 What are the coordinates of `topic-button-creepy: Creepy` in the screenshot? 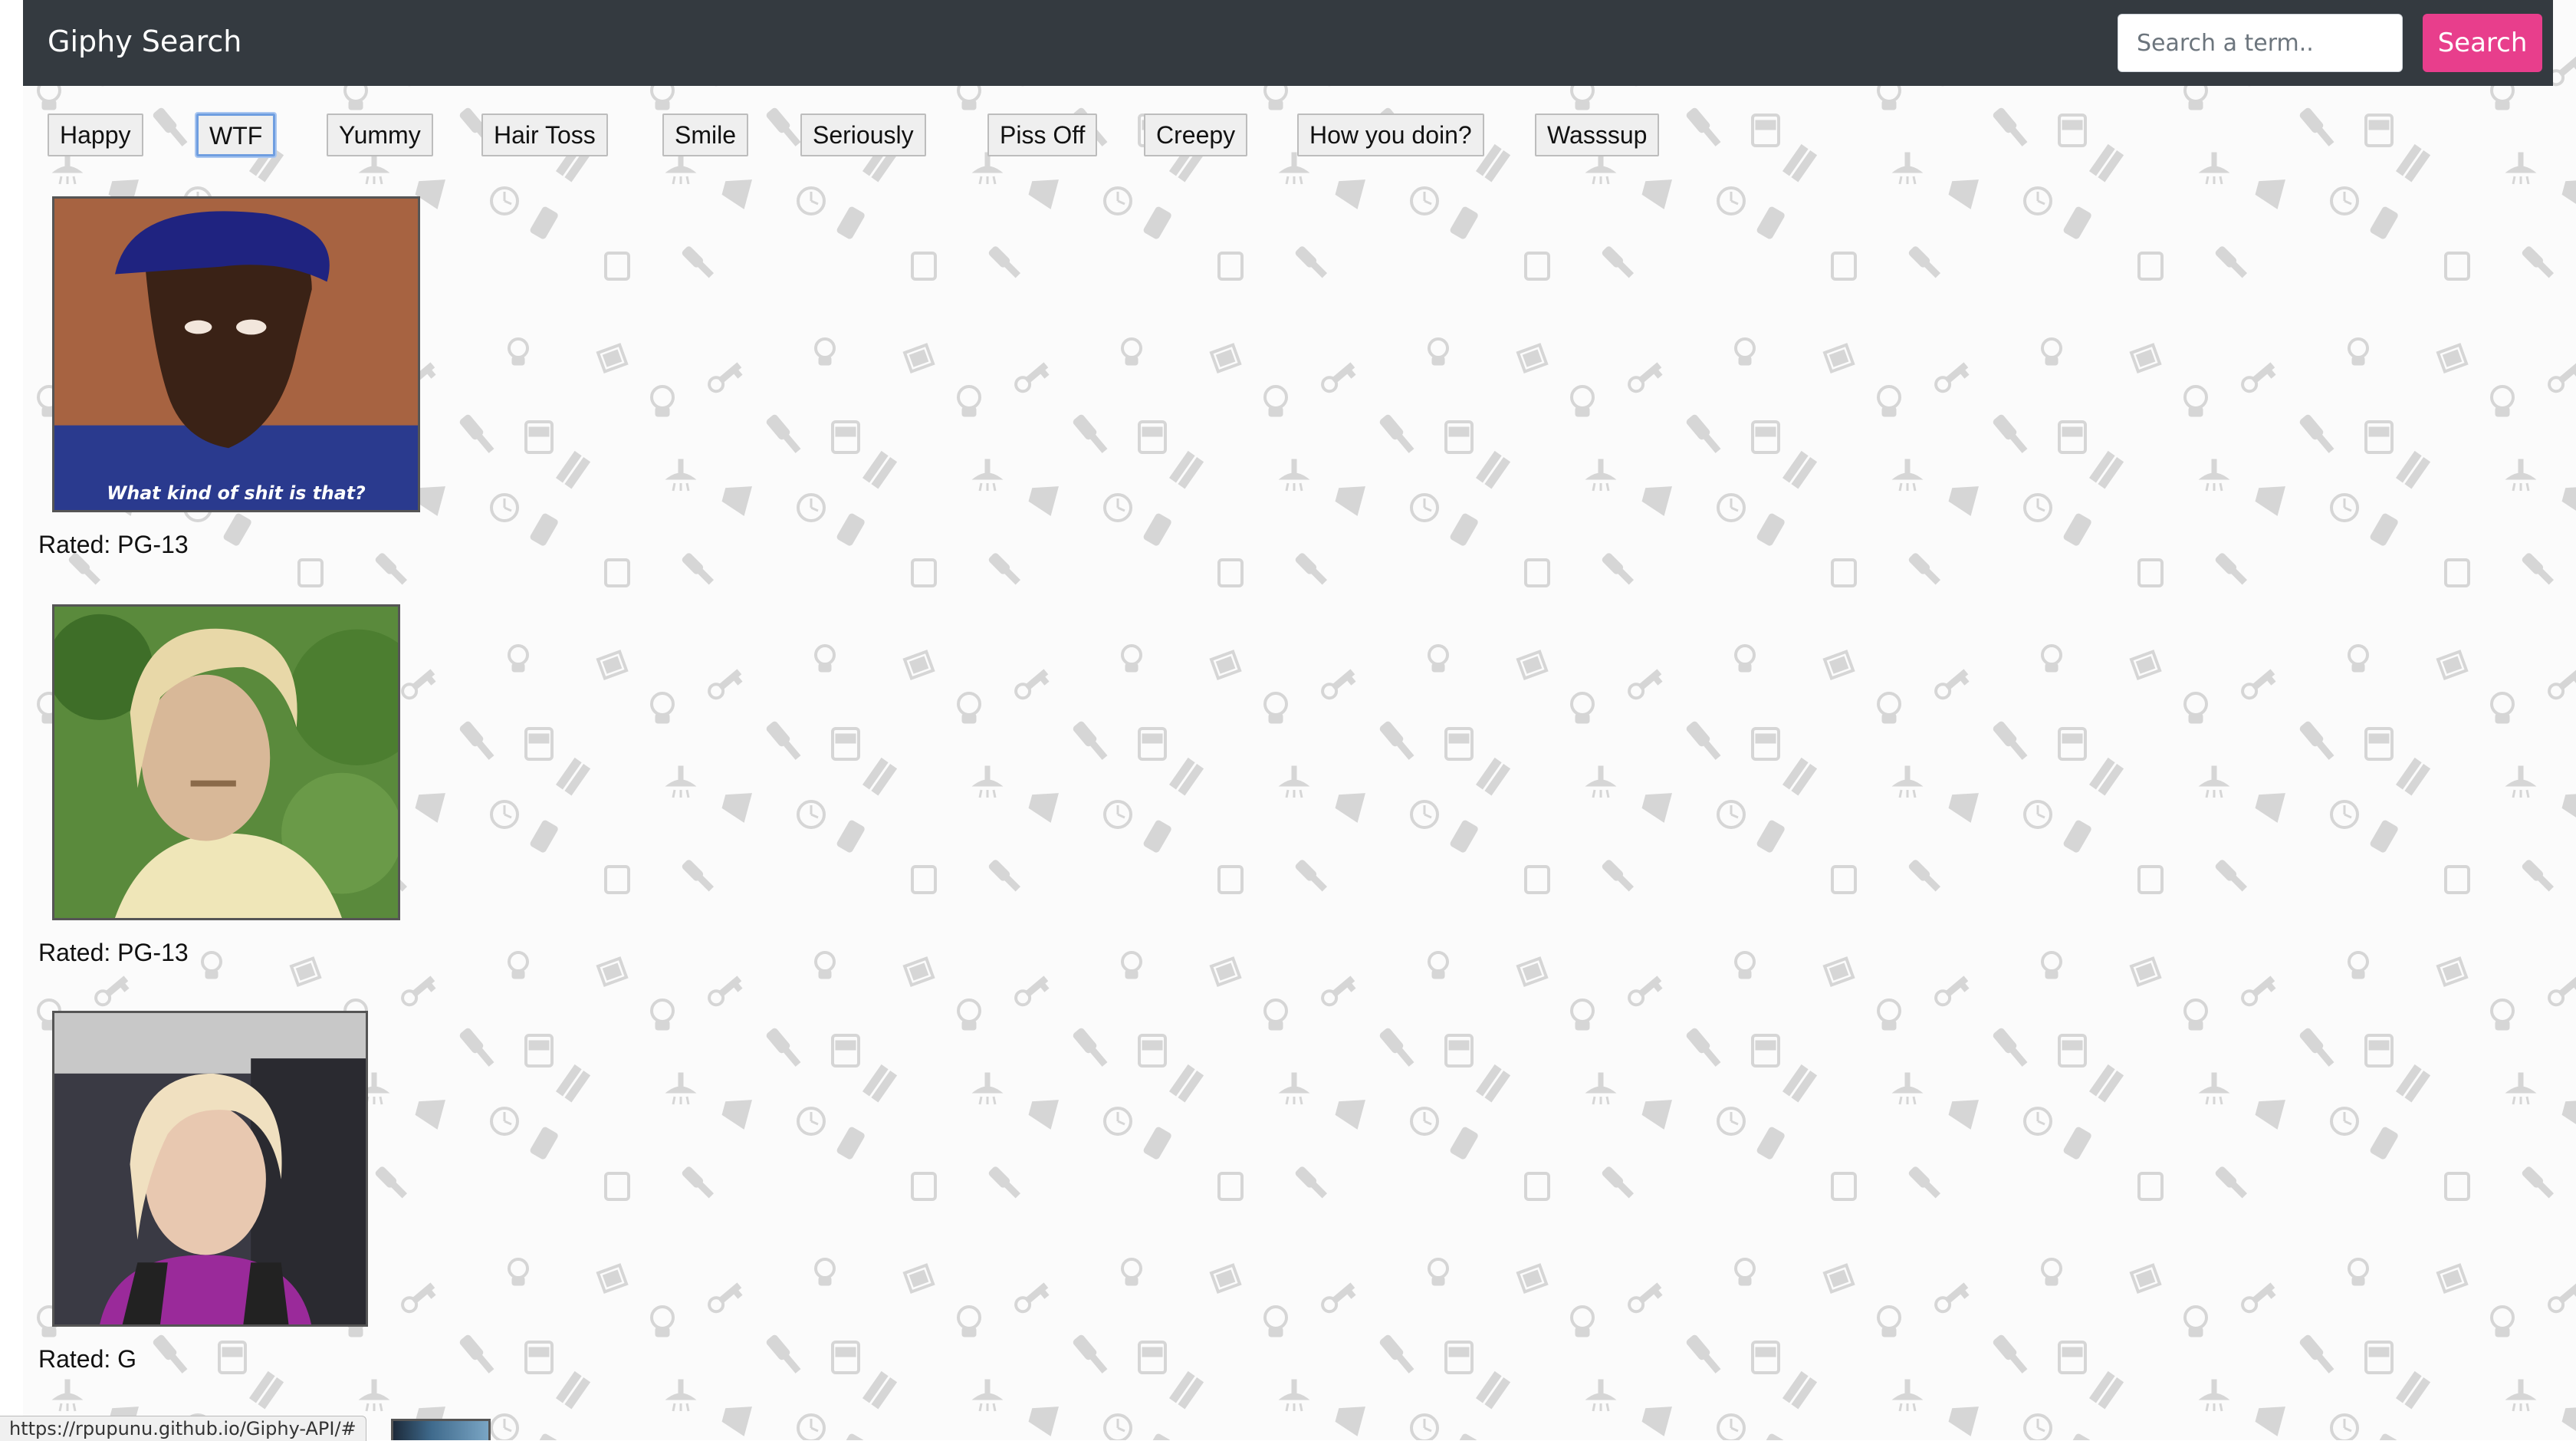 It's located at (1196, 135).